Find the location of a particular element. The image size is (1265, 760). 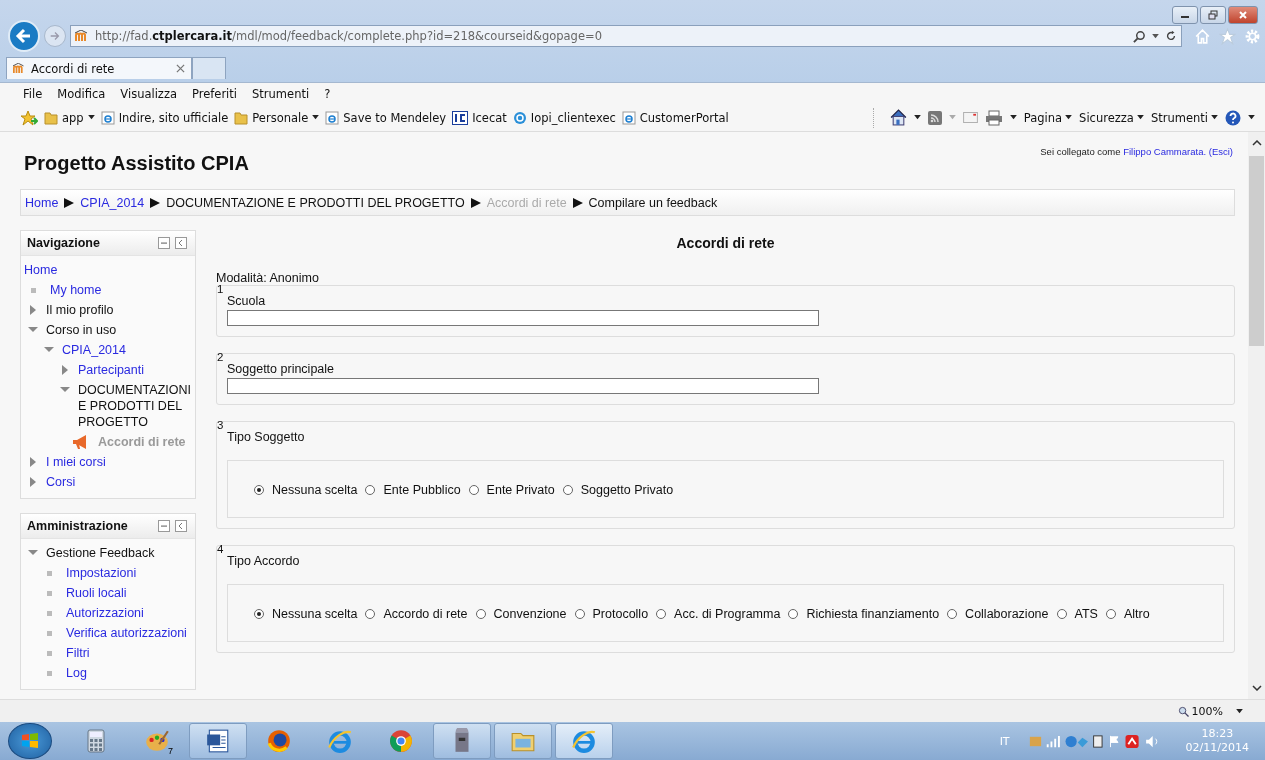

radio-option: Ente Pubblico is located at coordinates (413, 490).